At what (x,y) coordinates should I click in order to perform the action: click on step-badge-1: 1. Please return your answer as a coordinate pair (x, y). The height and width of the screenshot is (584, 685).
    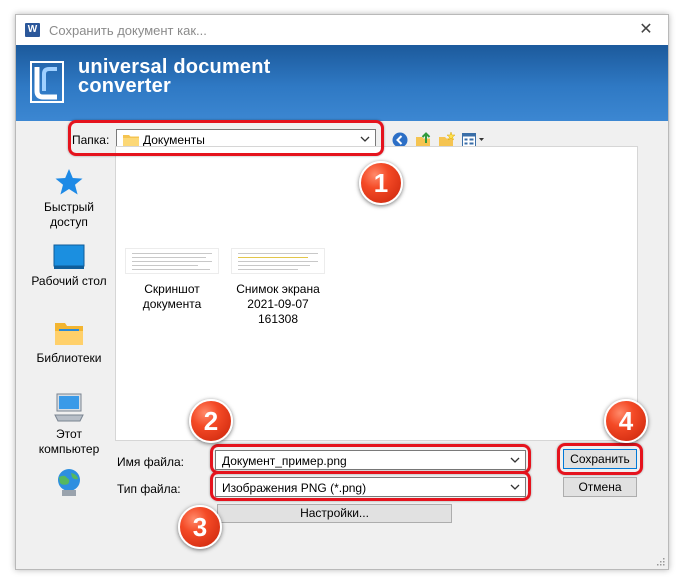
    Looking at the image, I should click on (381, 183).